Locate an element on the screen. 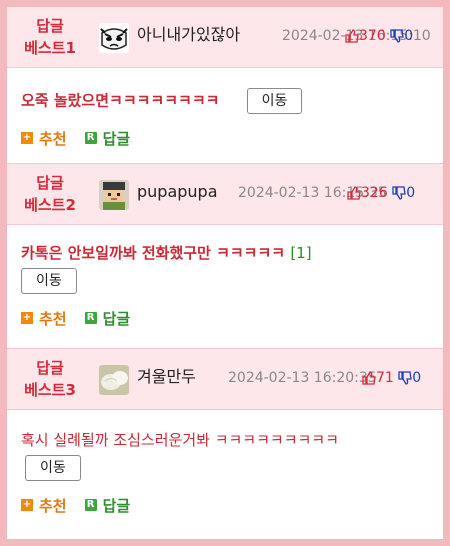 The image size is (450, 546). best-rank-label: 답글 베스트1 is located at coordinates (50, 37).